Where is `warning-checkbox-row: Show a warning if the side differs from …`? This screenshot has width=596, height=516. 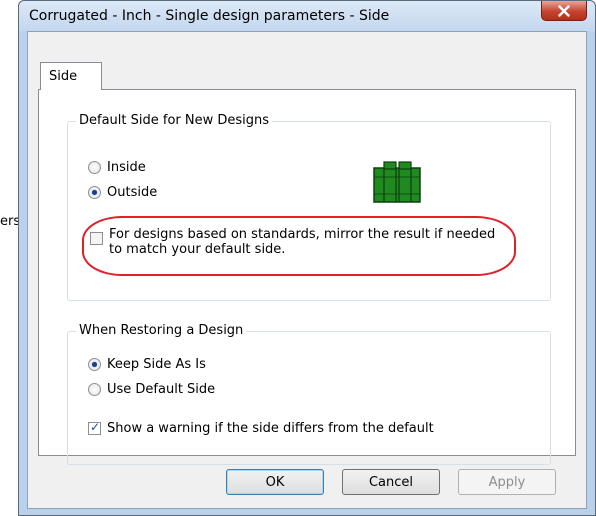 warning-checkbox-row: Show a warning if the side differs from … is located at coordinates (261, 428).